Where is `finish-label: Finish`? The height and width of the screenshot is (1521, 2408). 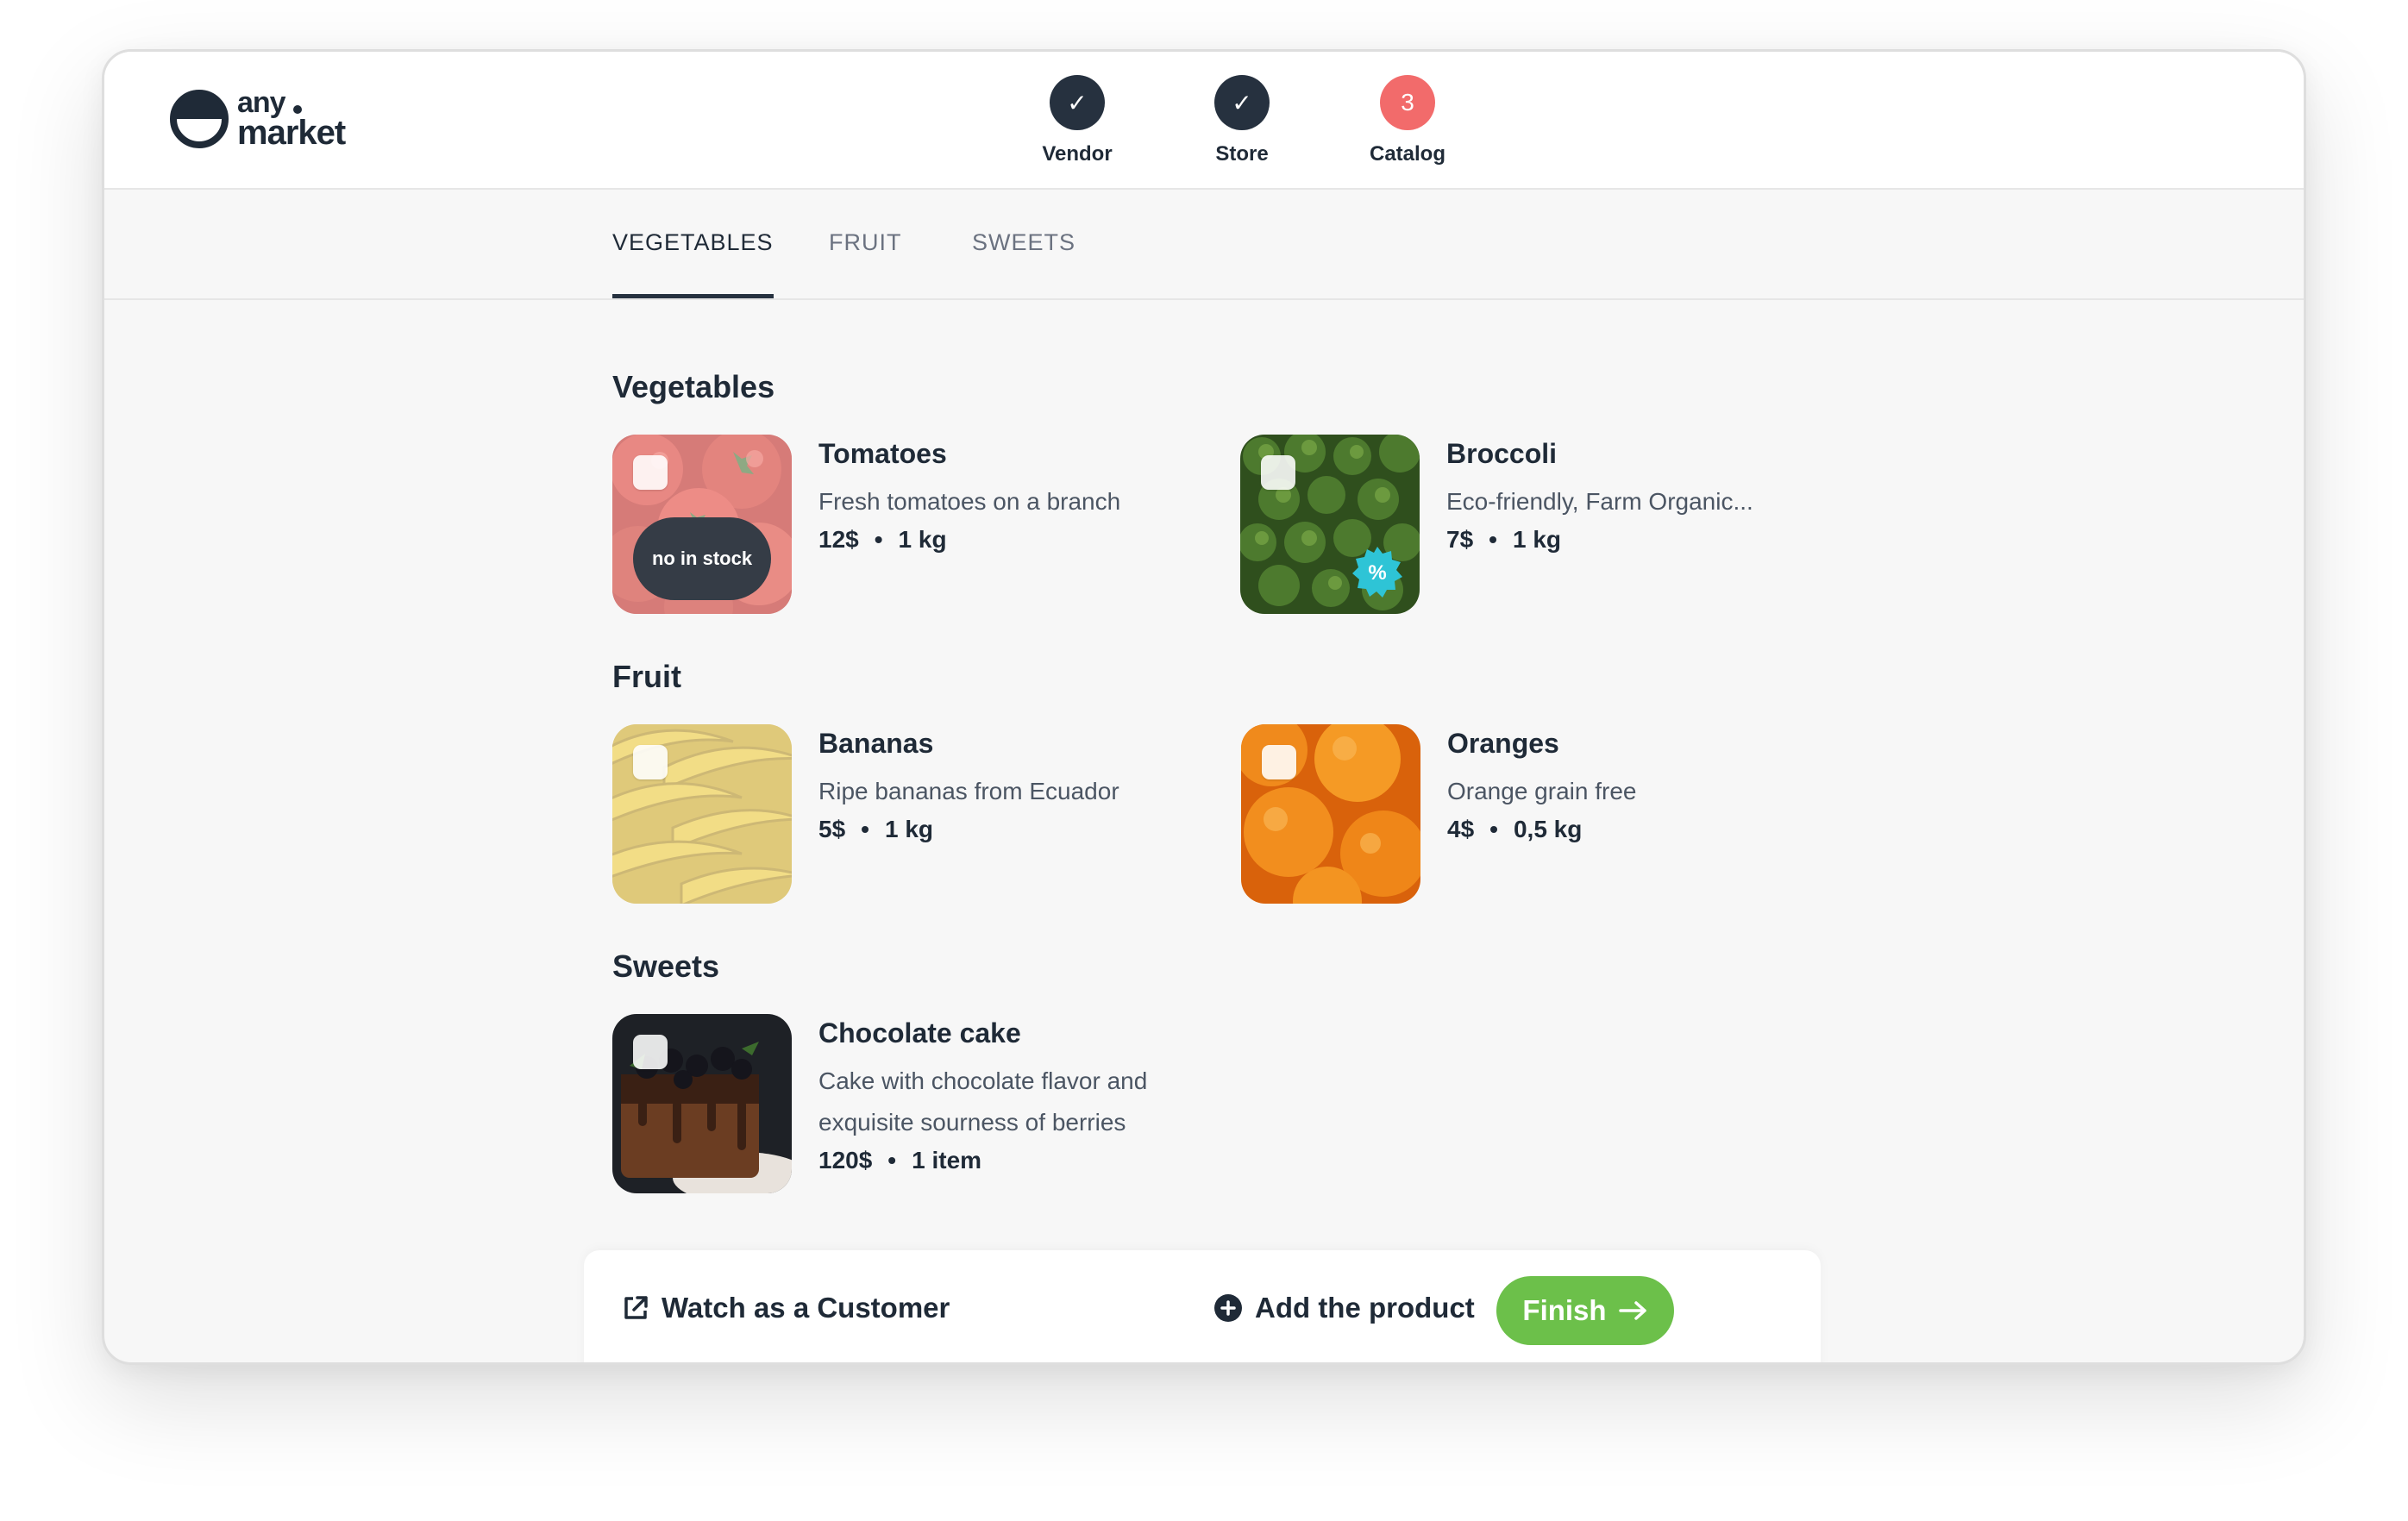 finish-label: Finish is located at coordinates (1564, 1310).